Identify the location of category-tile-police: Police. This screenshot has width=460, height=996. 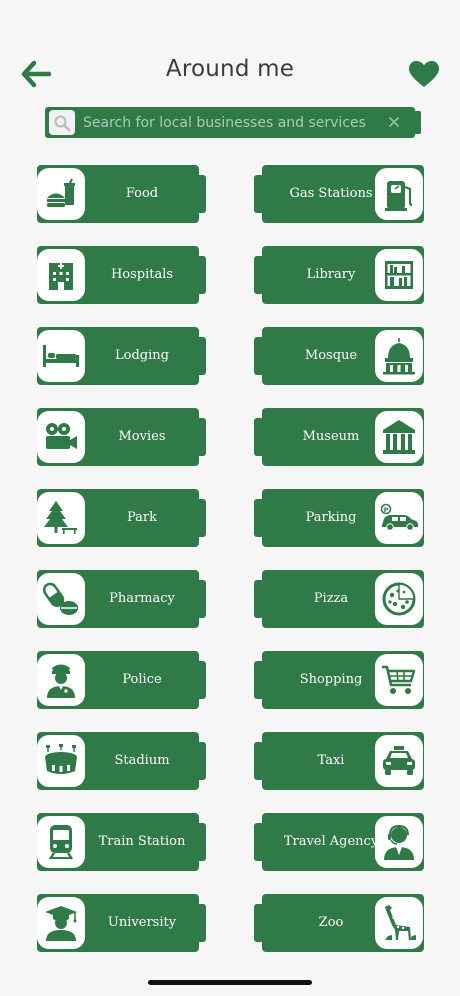
(122, 680).